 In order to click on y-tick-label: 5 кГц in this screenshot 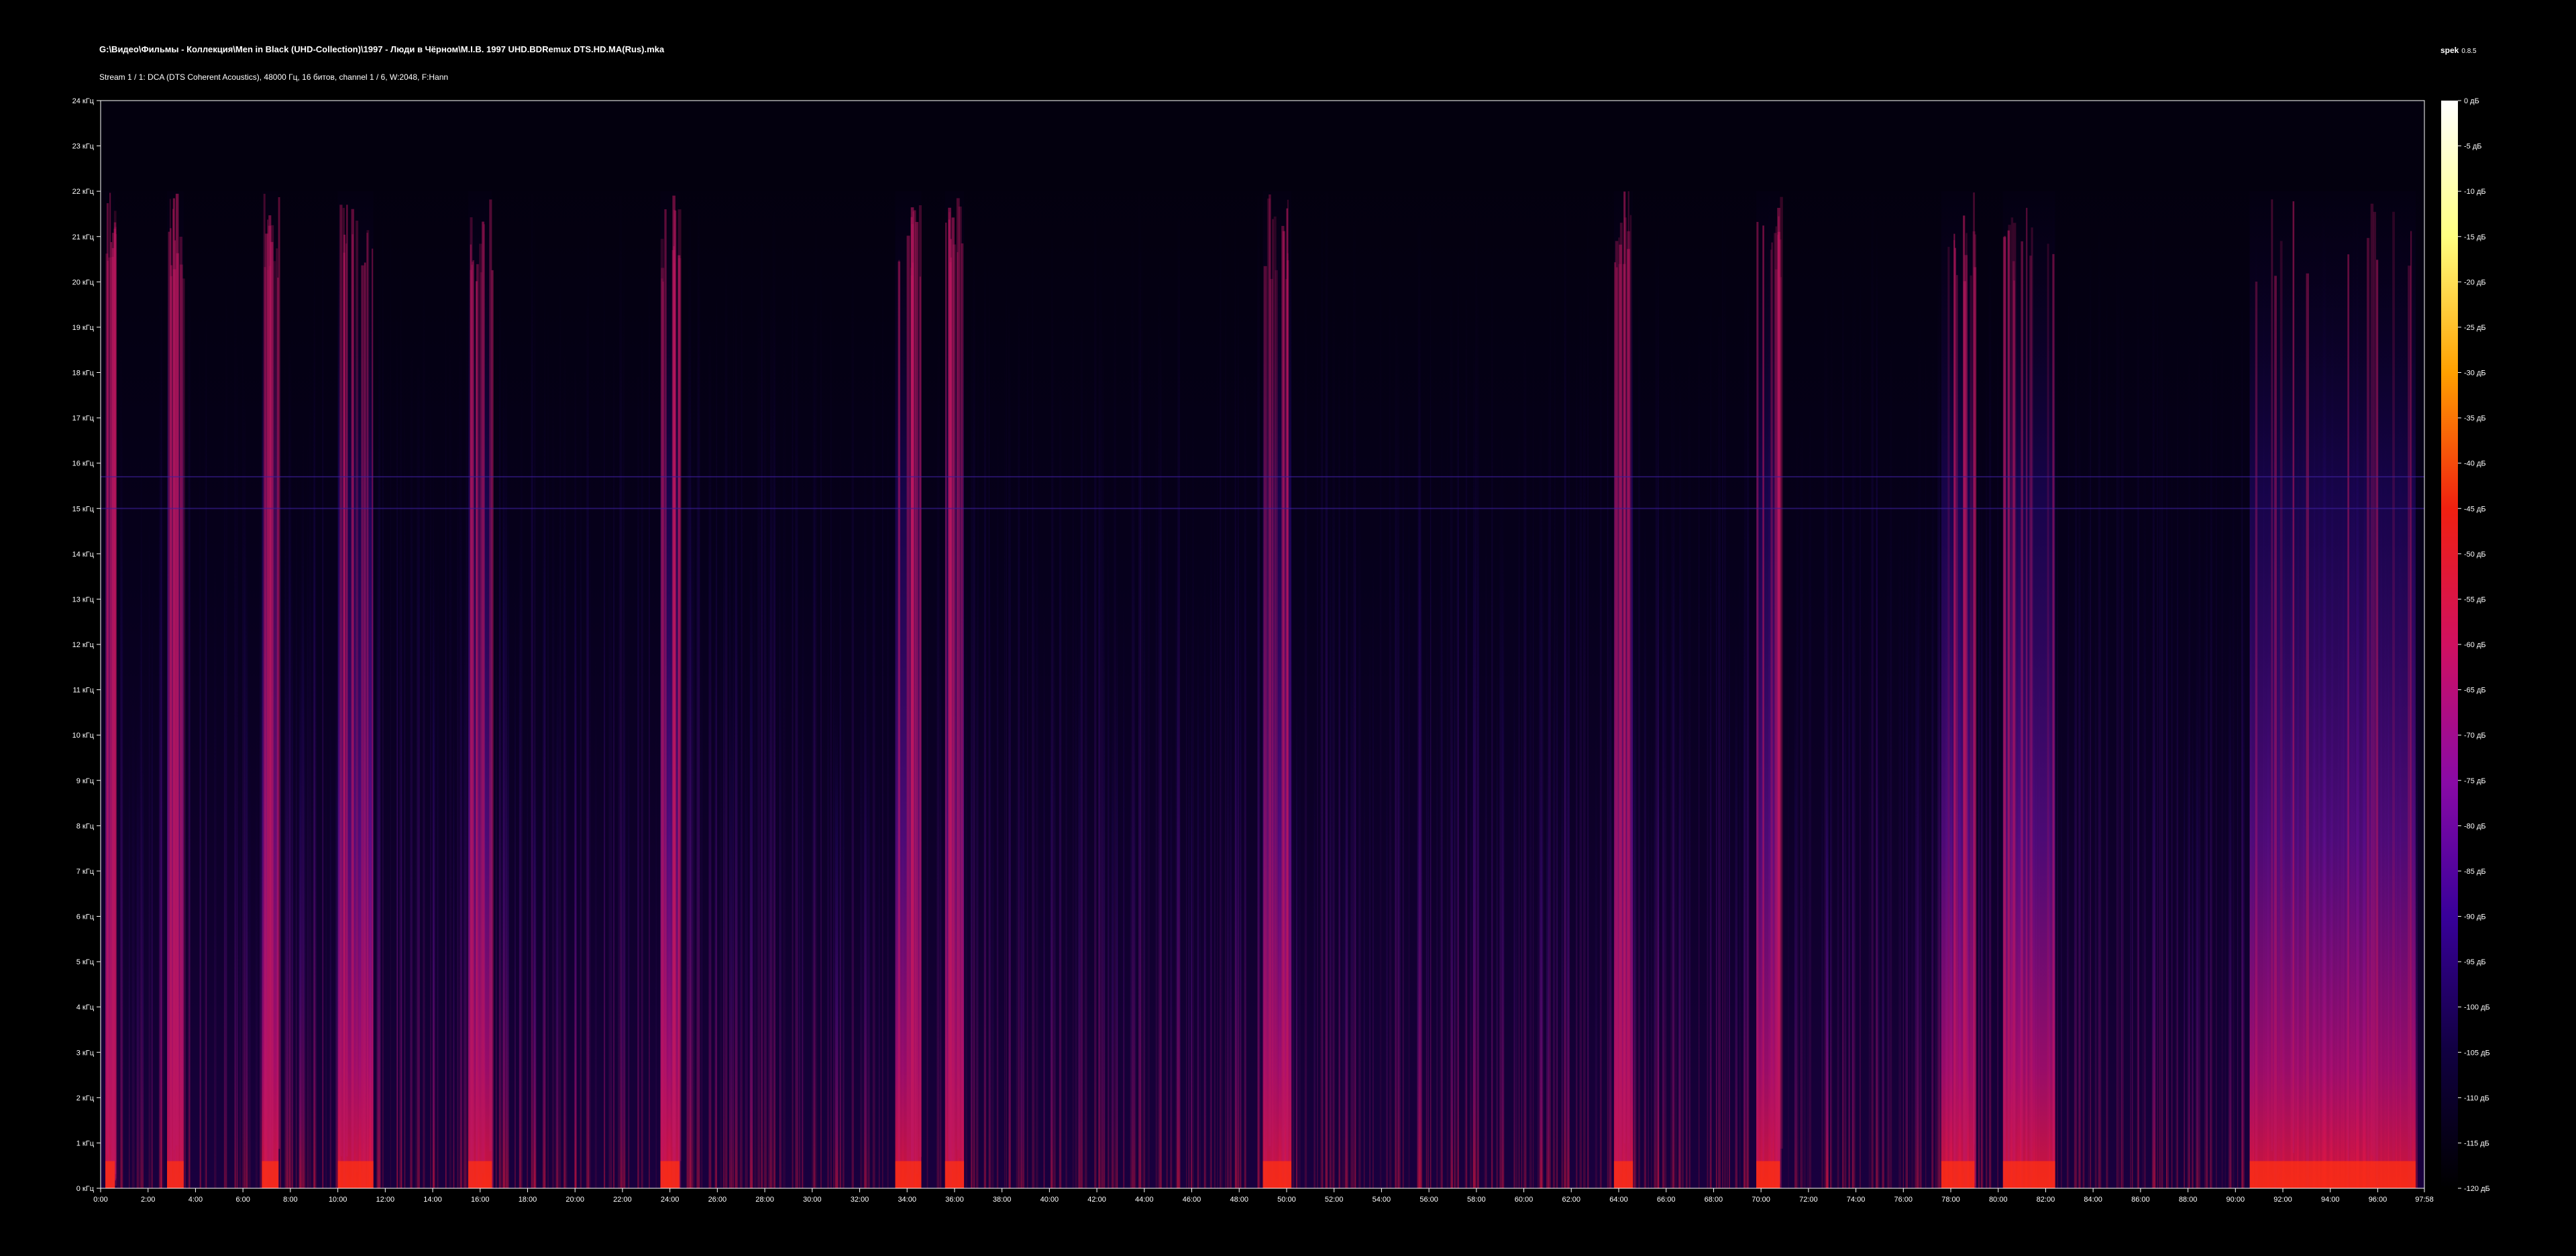, I will do `click(85, 962)`.